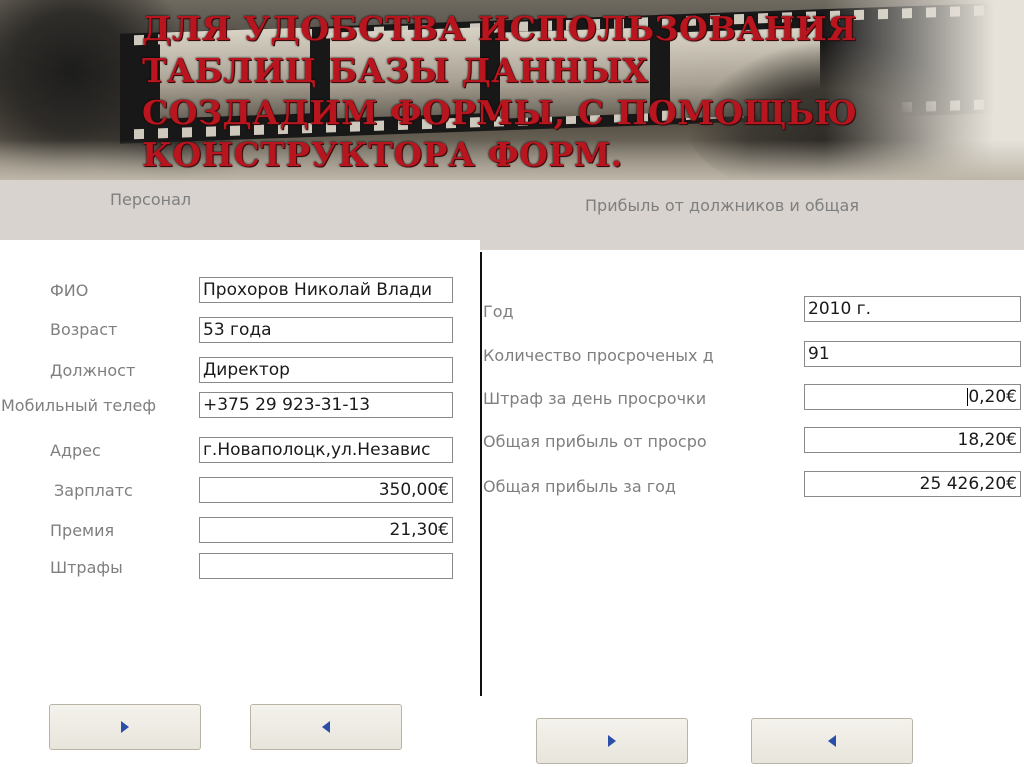  What do you see at coordinates (598, 355) in the screenshot?
I see `field-label-overdue-days: Количество просроченых д` at bounding box center [598, 355].